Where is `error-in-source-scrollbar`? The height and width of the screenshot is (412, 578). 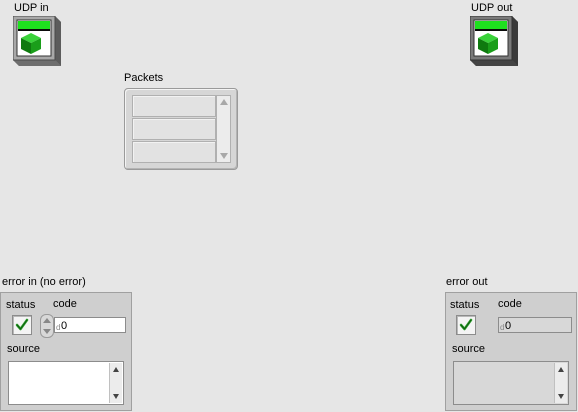
error-in-source-scrollbar is located at coordinates (115, 383).